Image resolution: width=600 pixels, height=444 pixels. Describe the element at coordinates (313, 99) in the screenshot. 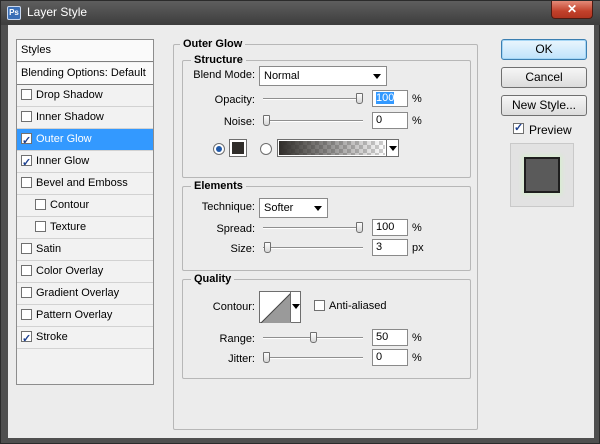

I see `opacity-slider` at that location.